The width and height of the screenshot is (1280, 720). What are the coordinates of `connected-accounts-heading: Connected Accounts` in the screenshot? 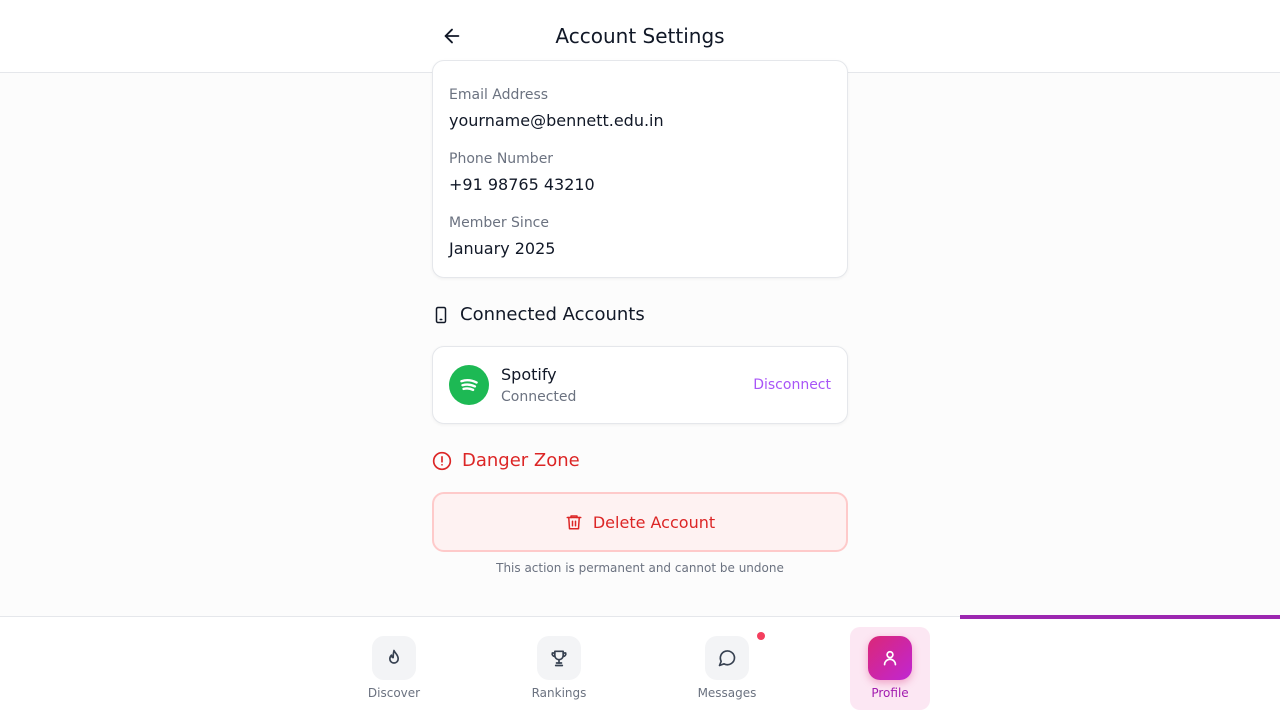 It's located at (538, 314).